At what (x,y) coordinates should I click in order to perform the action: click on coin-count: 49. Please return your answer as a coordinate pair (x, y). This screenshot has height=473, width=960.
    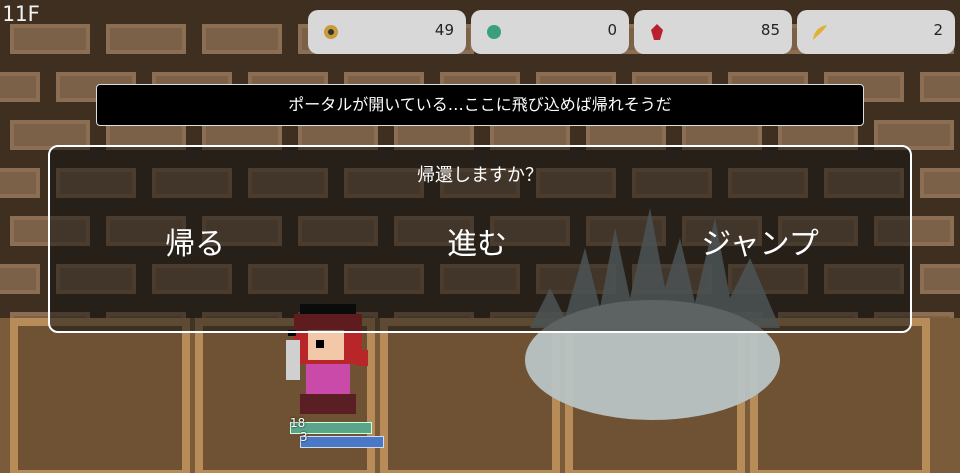
    Looking at the image, I should click on (444, 30).